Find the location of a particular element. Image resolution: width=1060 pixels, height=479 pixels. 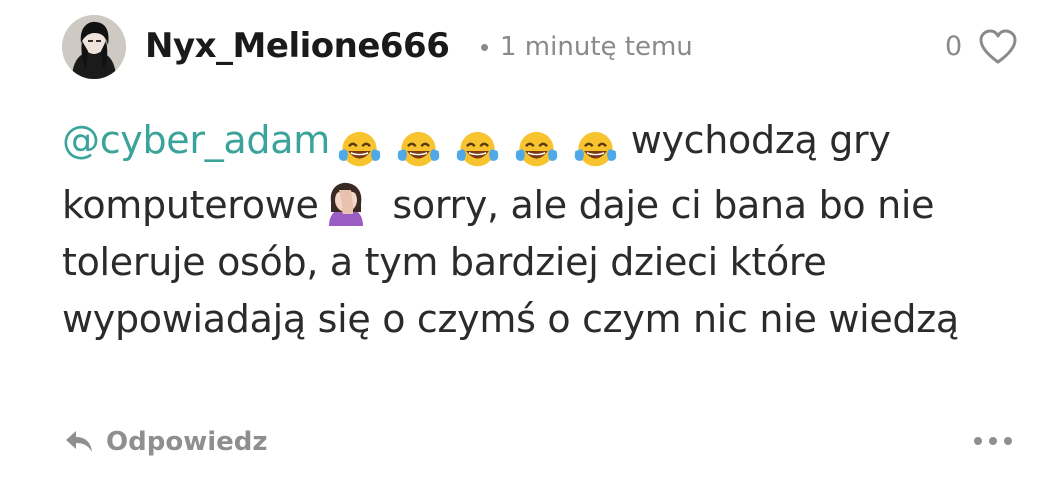

reply-arrow-icon is located at coordinates (79, 441).